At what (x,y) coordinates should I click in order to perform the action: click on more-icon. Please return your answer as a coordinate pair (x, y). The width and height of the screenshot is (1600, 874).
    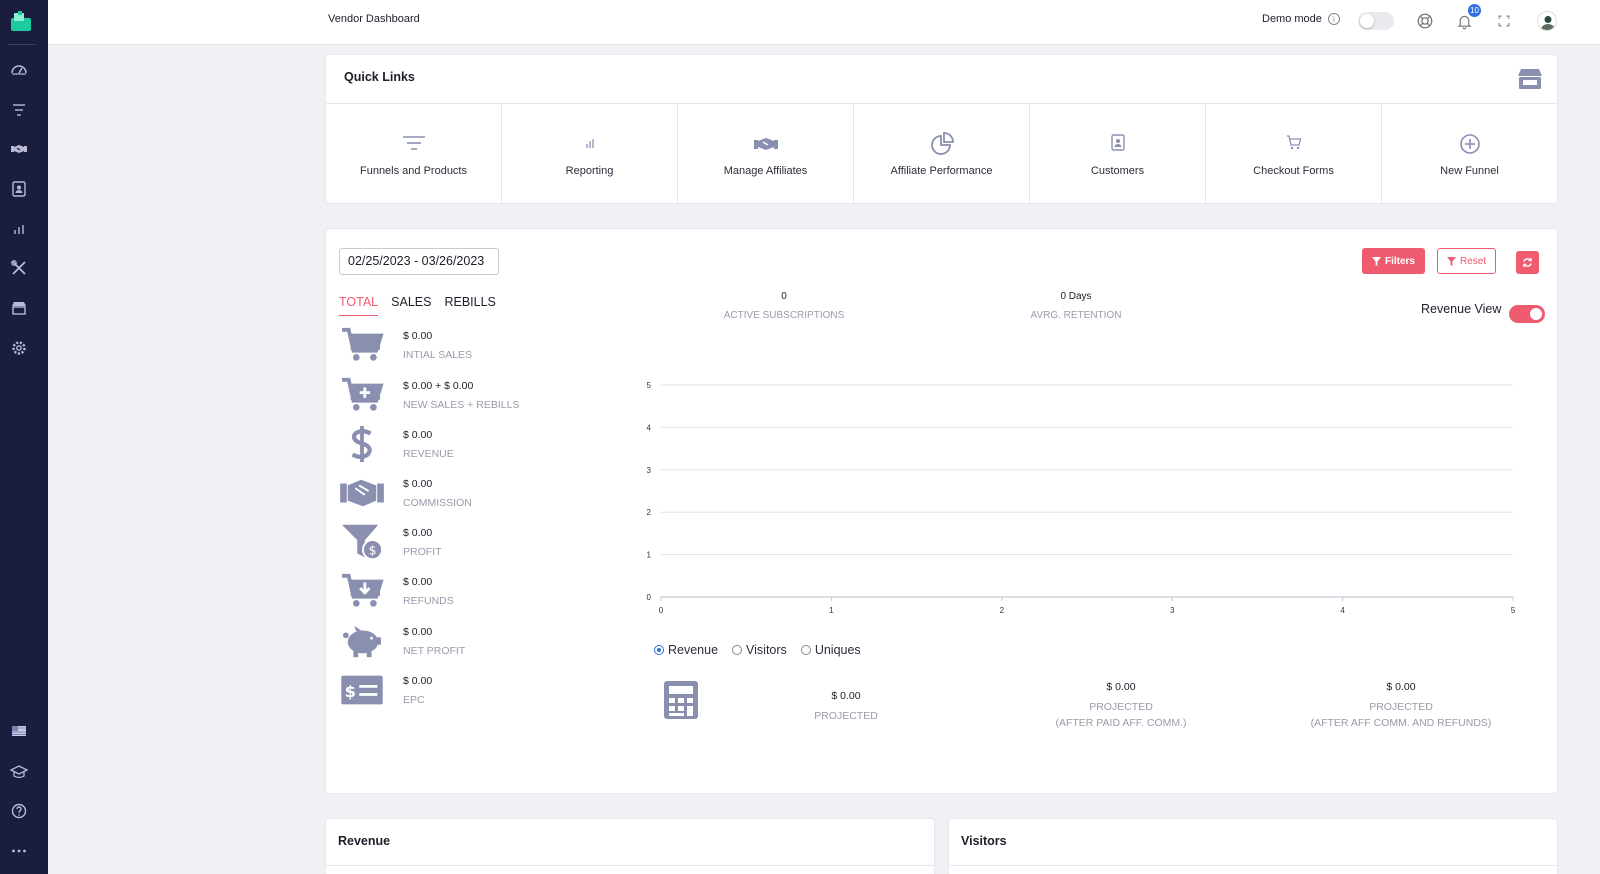
    Looking at the image, I should click on (19, 851).